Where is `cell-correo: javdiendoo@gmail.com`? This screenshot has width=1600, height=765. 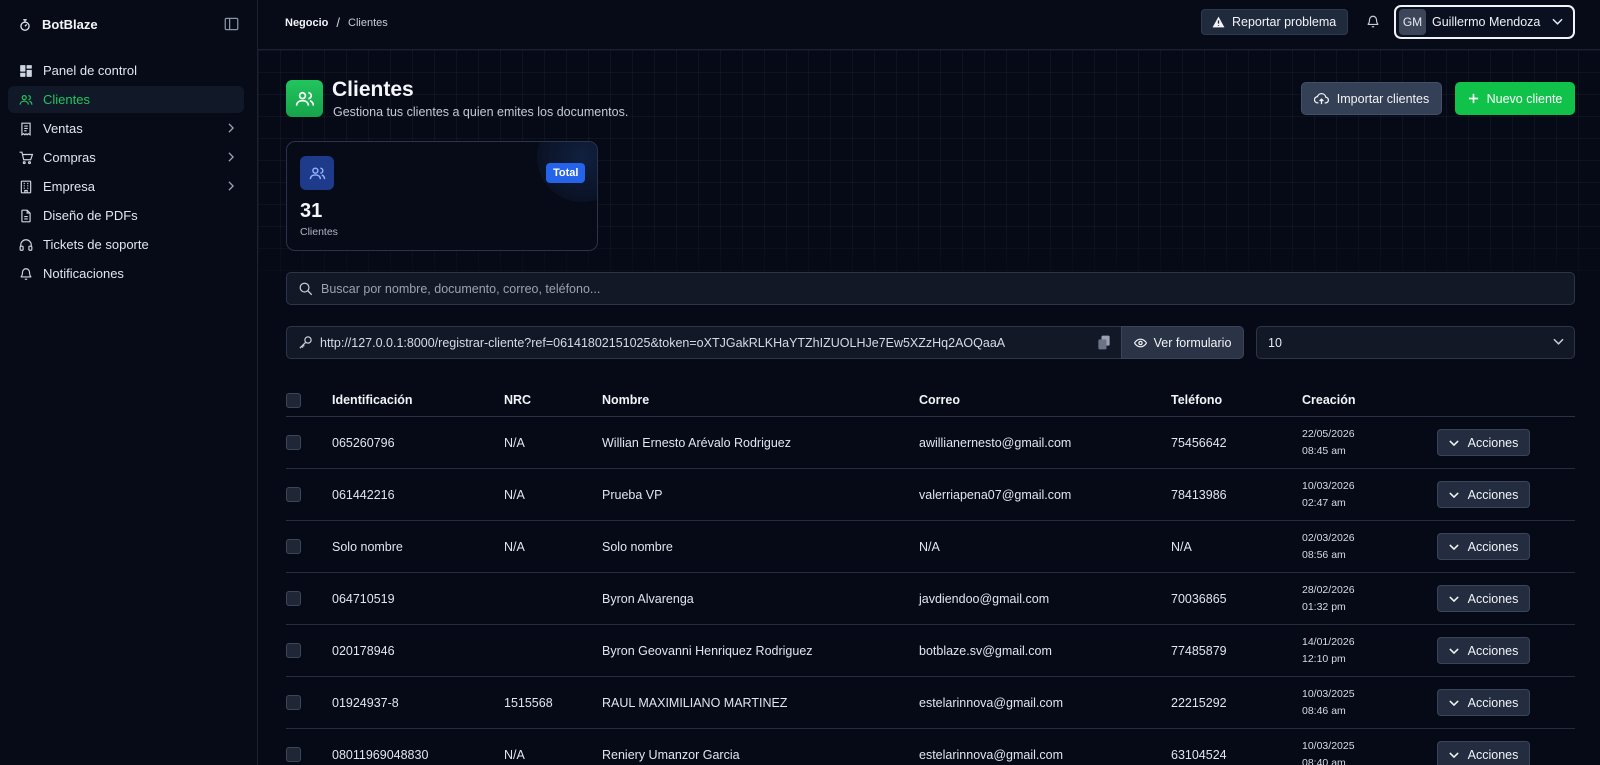 cell-correo: javdiendoo@gmail.com is located at coordinates (984, 598).